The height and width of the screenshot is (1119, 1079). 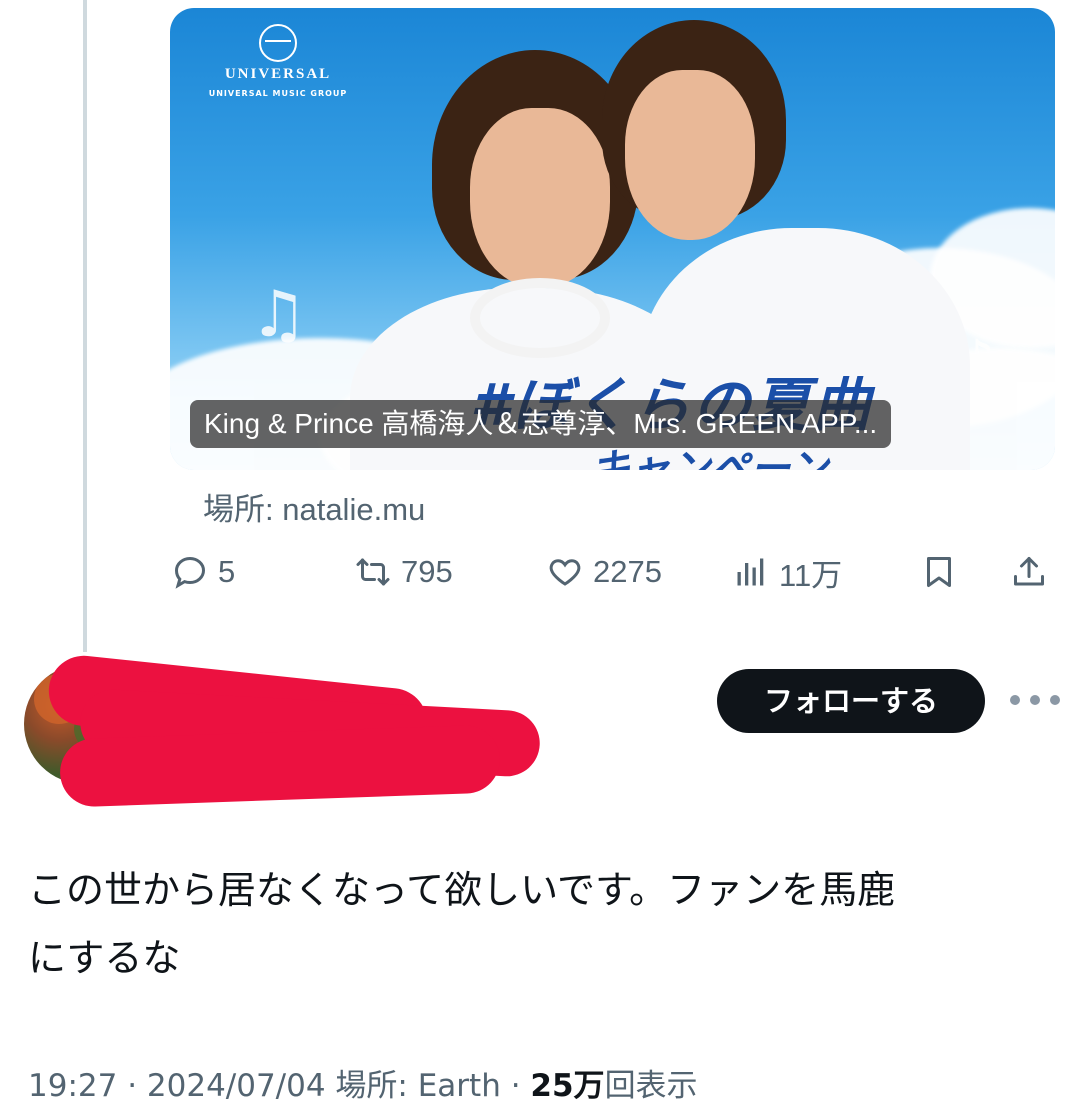 I want to click on like-button: 2275, so click(x=604, y=572).